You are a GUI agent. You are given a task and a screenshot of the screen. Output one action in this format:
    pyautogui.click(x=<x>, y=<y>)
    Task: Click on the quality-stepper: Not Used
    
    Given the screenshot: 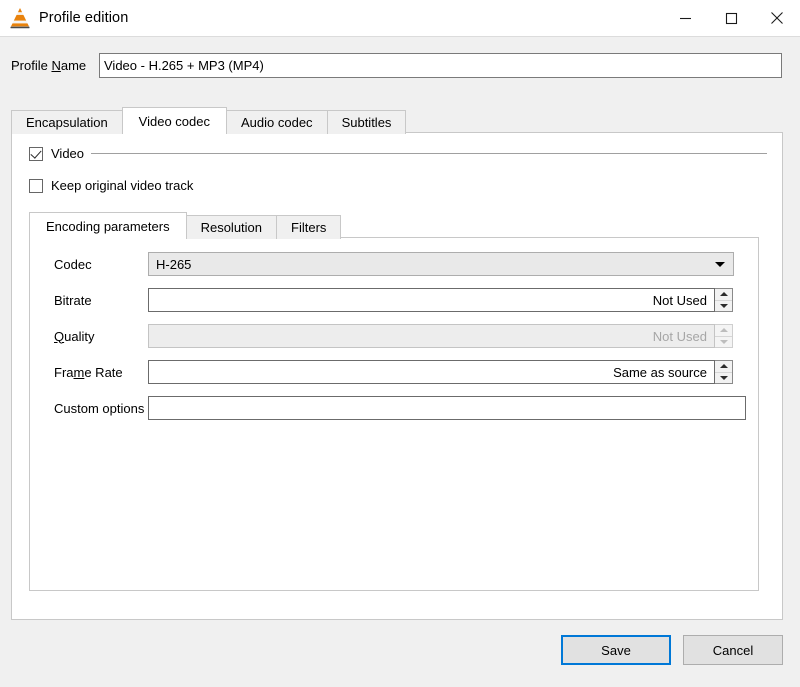 What is the action you would take?
    pyautogui.click(x=440, y=336)
    